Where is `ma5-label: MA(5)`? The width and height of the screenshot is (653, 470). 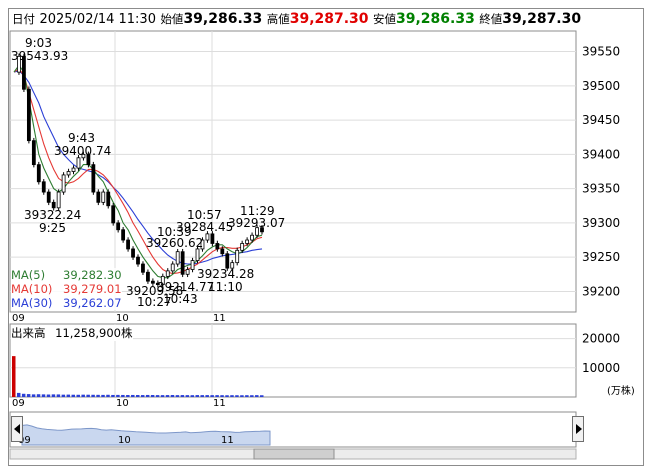
ma5-label: MA(5) is located at coordinates (28, 275).